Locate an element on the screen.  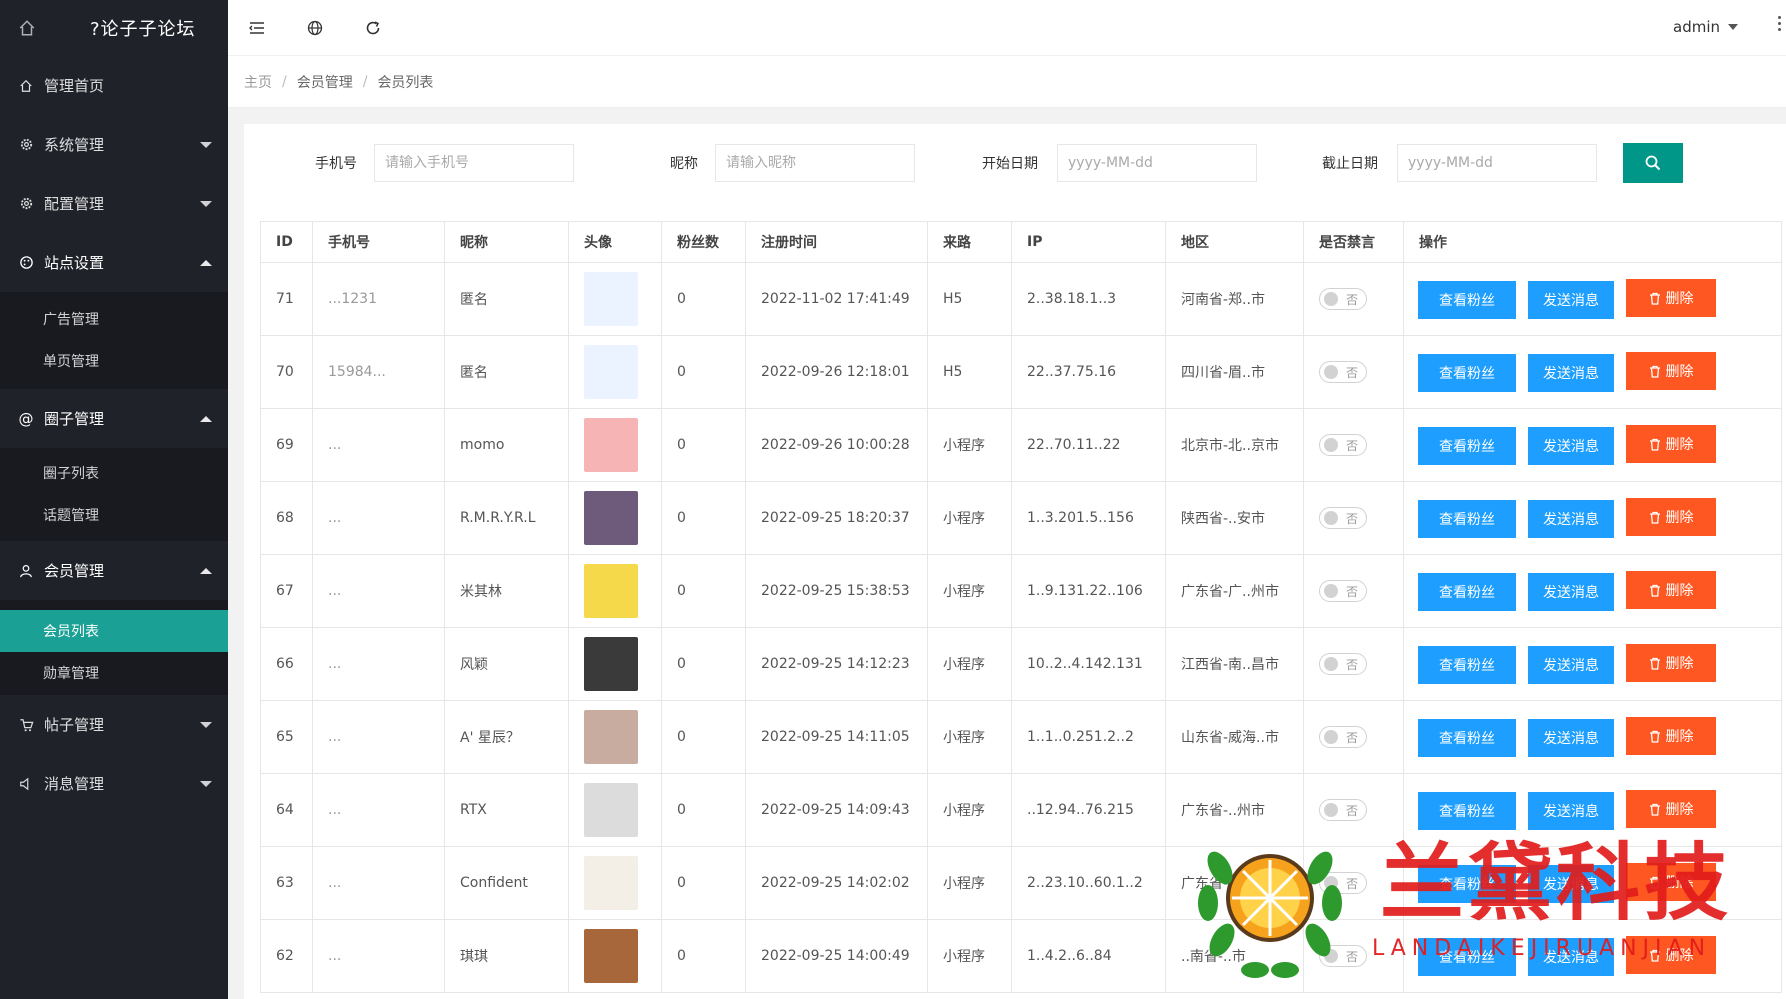
delete-label: 删除 is located at coordinates (1679, 372).